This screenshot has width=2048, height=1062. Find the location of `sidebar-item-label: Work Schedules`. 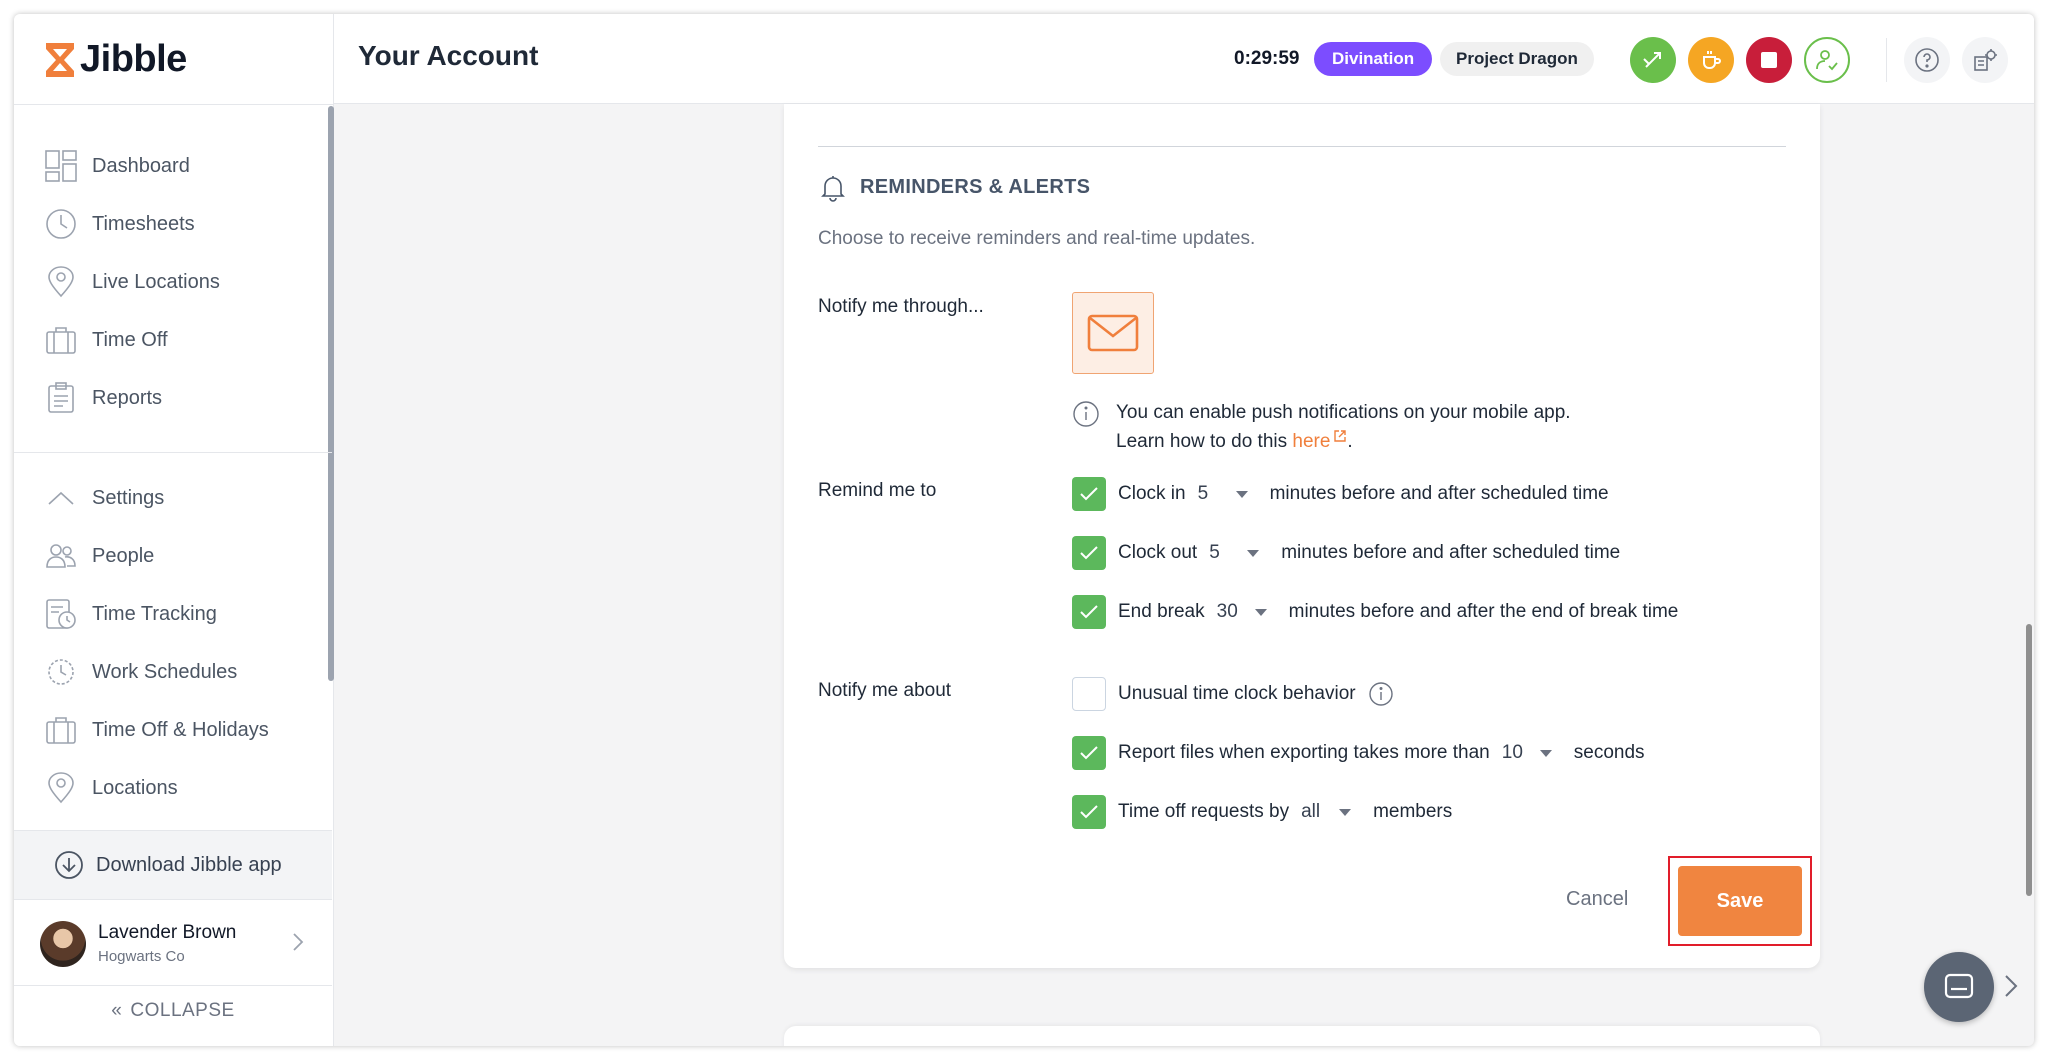

sidebar-item-label: Work Schedules is located at coordinates (165, 671).